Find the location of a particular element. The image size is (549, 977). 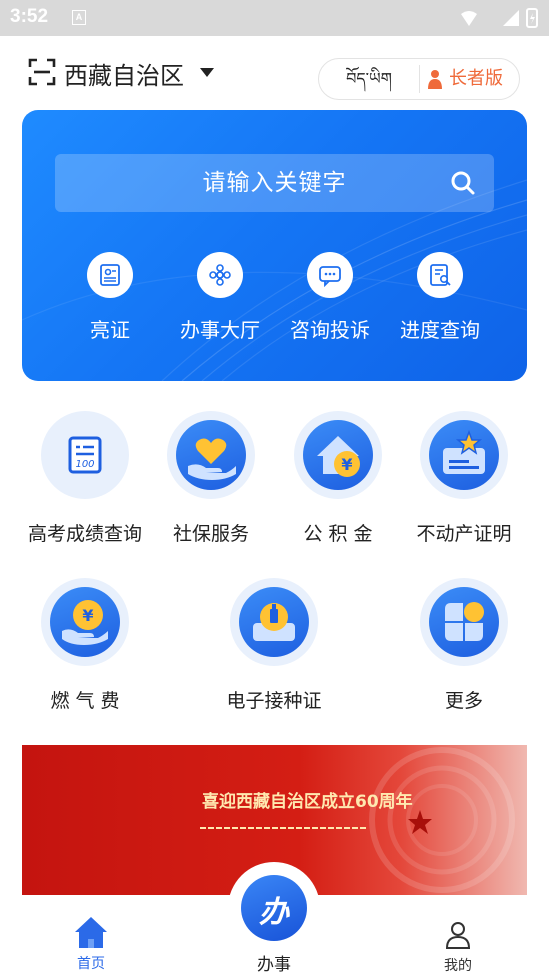

nav-center-button: 办 is located at coordinates (274, 908).